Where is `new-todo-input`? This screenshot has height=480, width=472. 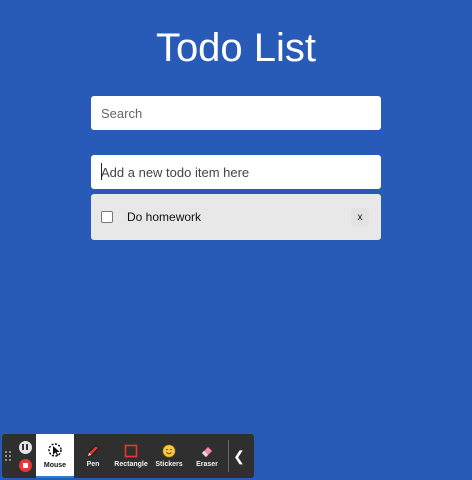
new-todo-input is located at coordinates (236, 172).